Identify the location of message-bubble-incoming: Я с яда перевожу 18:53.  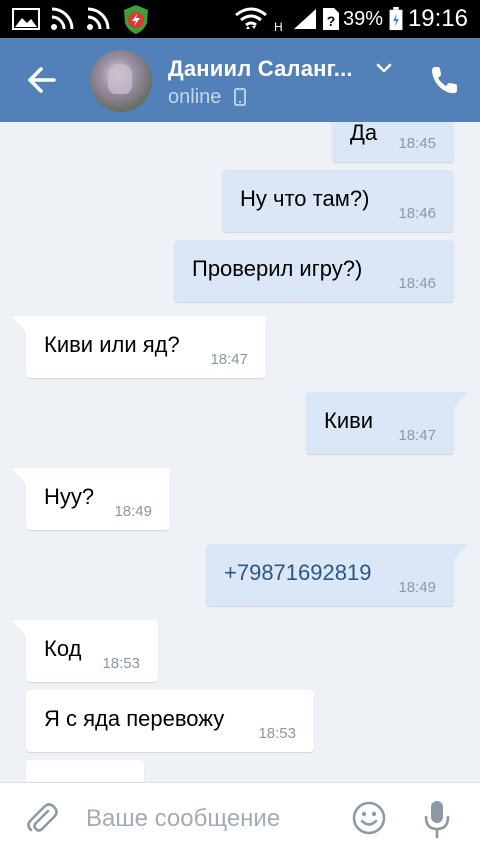
(170, 721).